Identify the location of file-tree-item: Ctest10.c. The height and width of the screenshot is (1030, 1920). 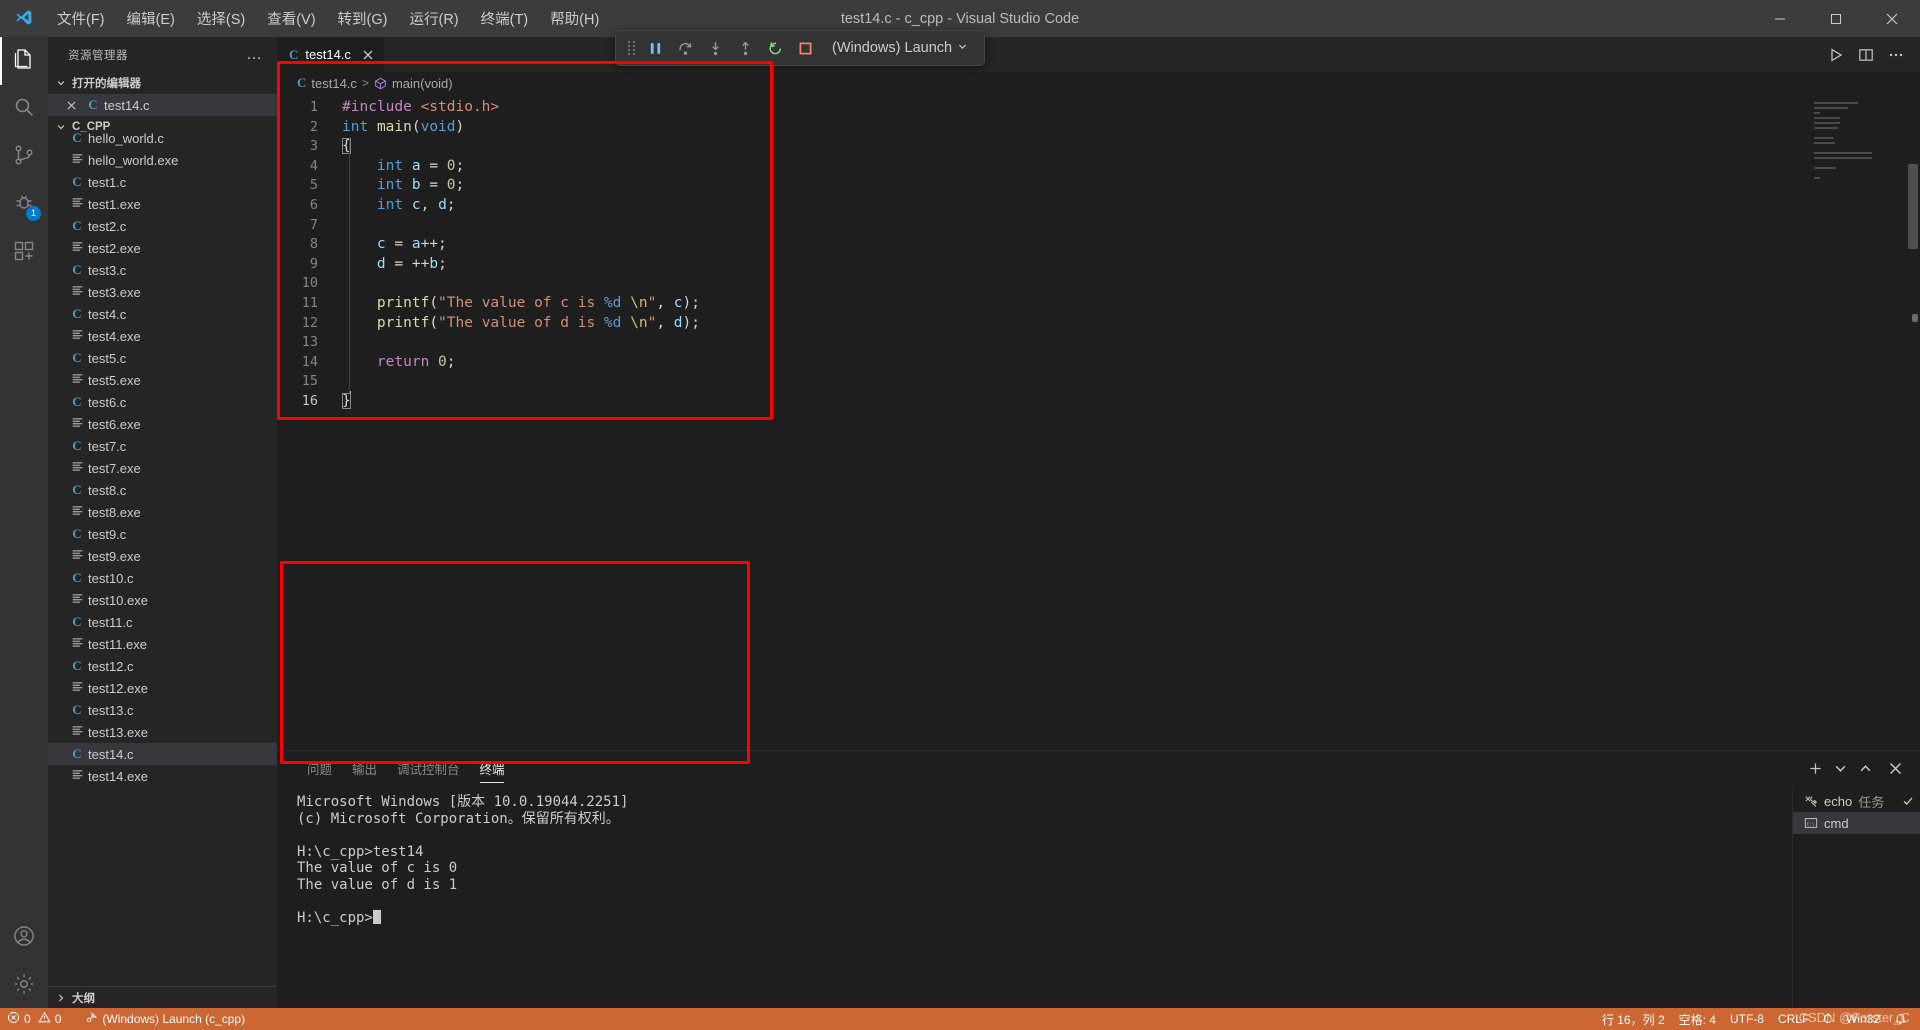
(162, 578).